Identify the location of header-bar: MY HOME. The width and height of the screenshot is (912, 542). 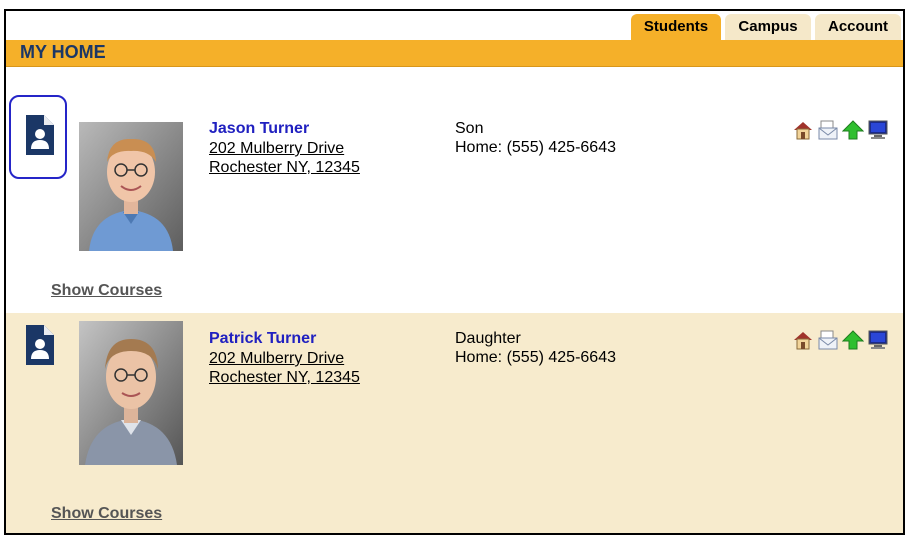
(454, 53).